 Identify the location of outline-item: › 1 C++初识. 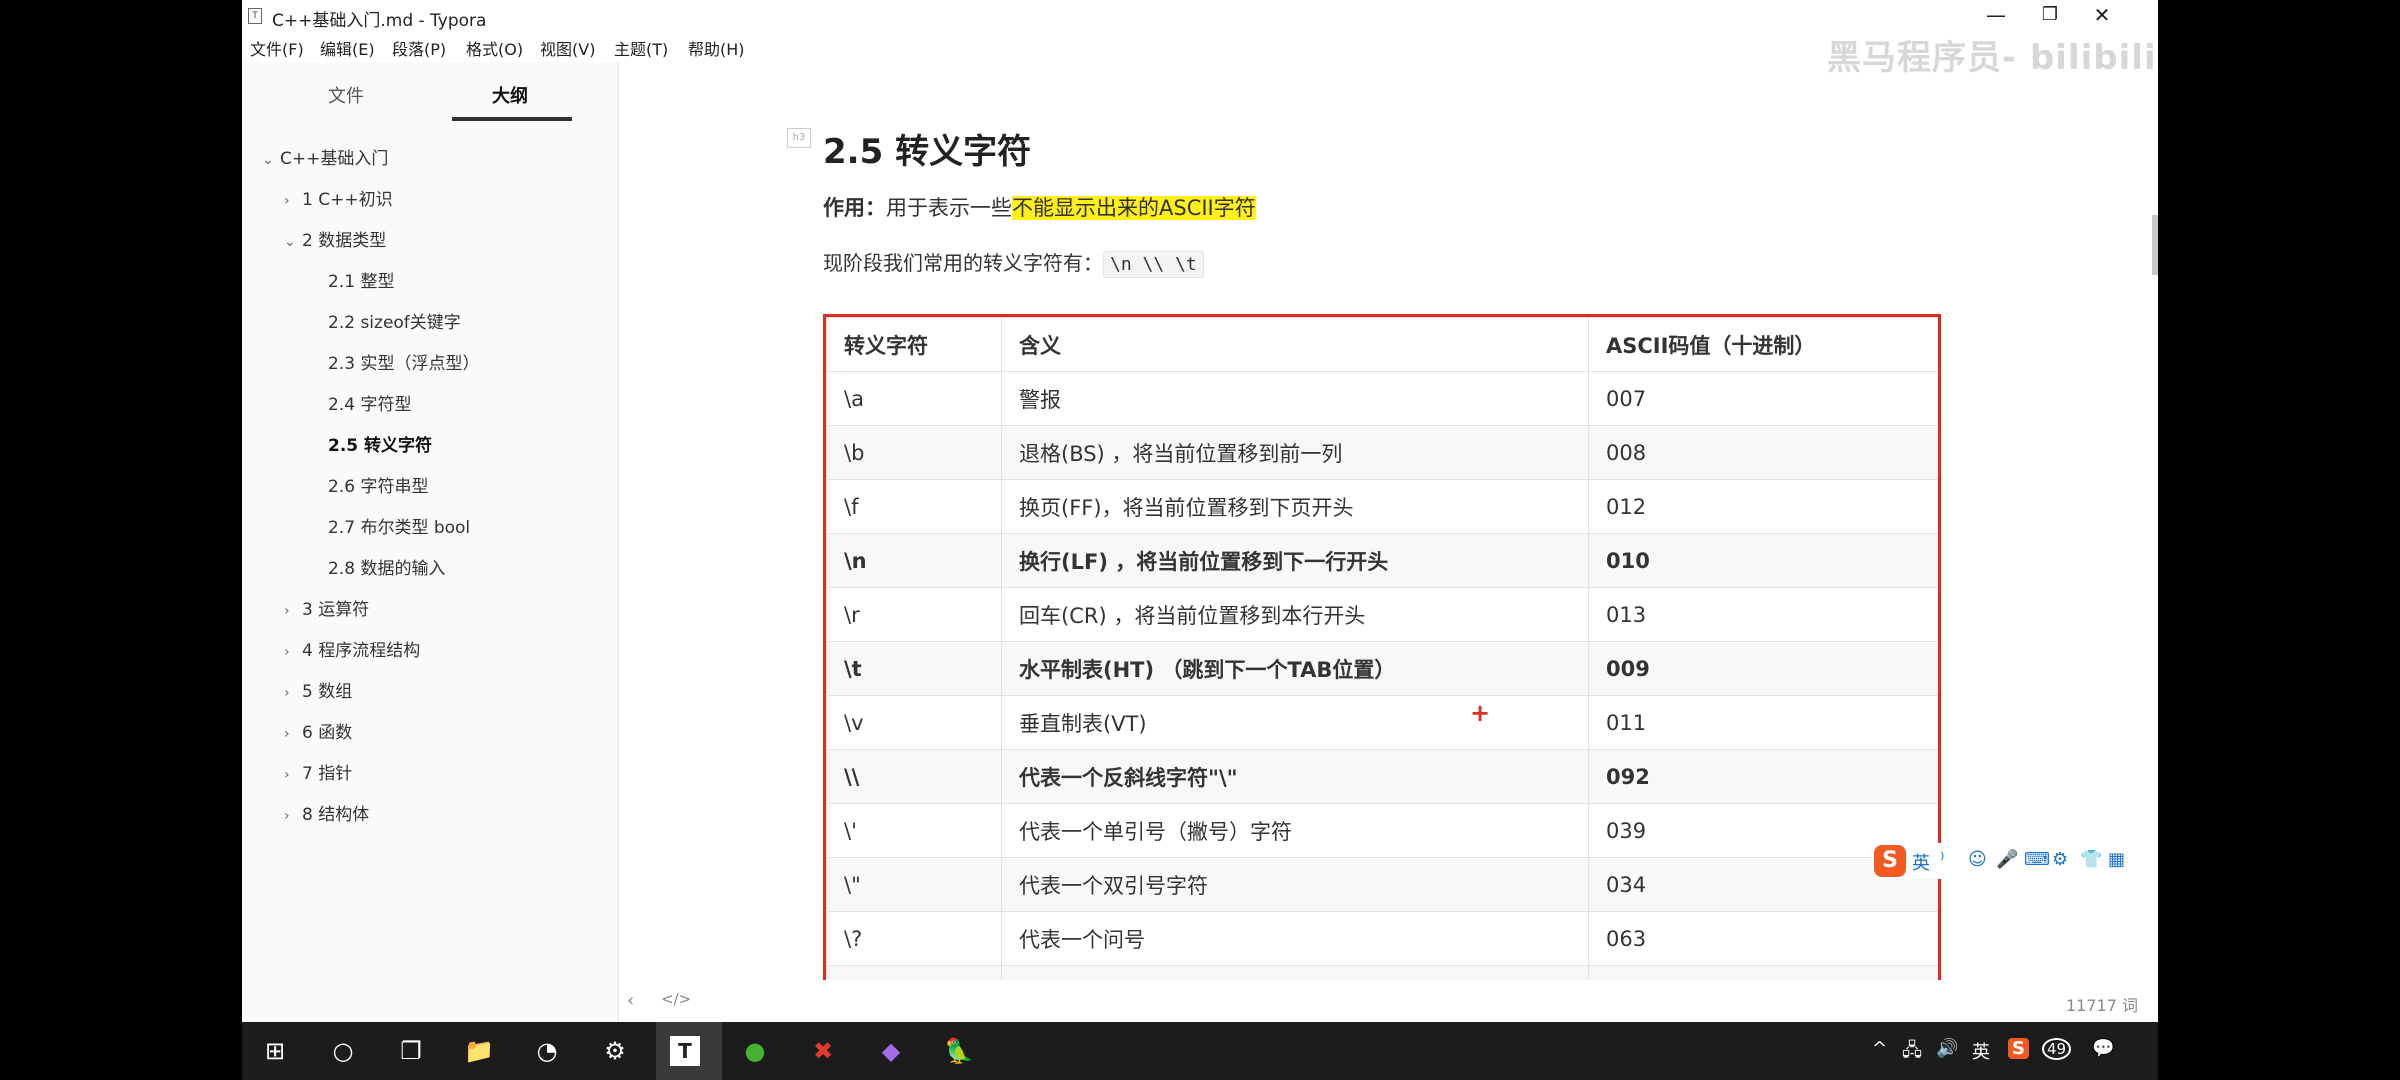
(338, 197).